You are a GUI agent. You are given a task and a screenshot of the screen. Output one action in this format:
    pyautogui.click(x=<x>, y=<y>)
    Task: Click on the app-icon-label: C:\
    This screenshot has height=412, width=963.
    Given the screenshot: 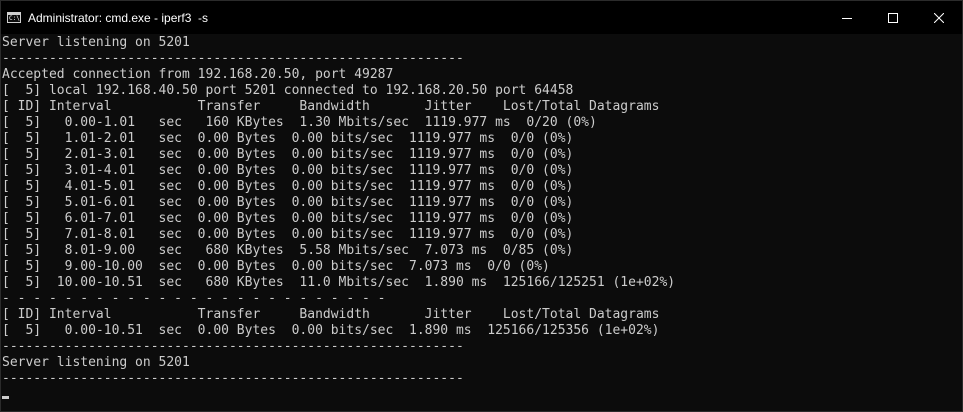 What is the action you would take?
    pyautogui.click(x=14, y=18)
    